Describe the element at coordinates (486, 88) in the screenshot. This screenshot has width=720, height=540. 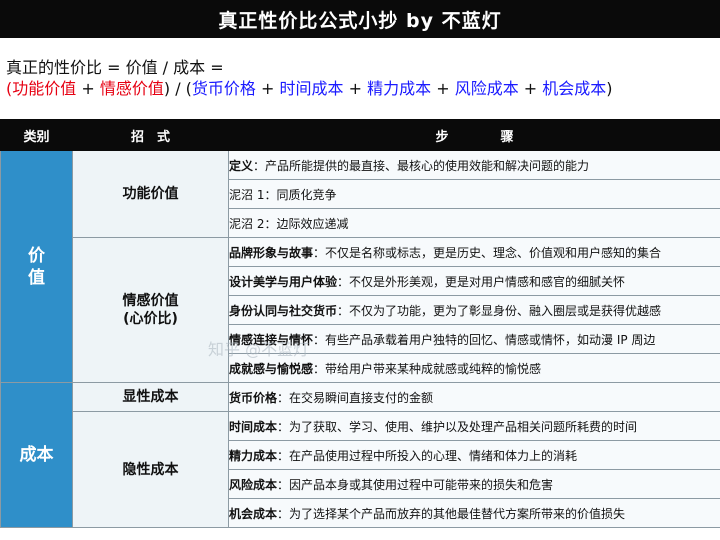
I see `cost-term-risk: 风险成本` at that location.